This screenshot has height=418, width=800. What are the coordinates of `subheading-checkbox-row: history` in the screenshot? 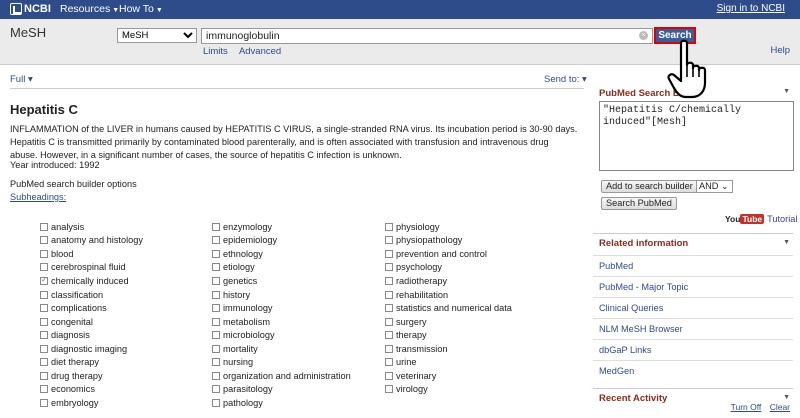 It's located at (281, 295).